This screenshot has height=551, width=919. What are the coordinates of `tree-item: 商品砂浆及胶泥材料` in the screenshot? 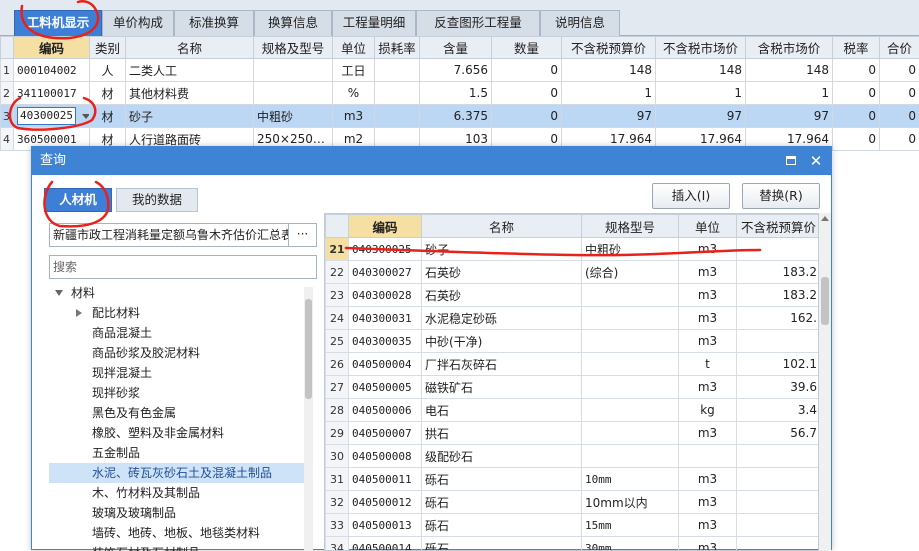 It's located at (177, 353).